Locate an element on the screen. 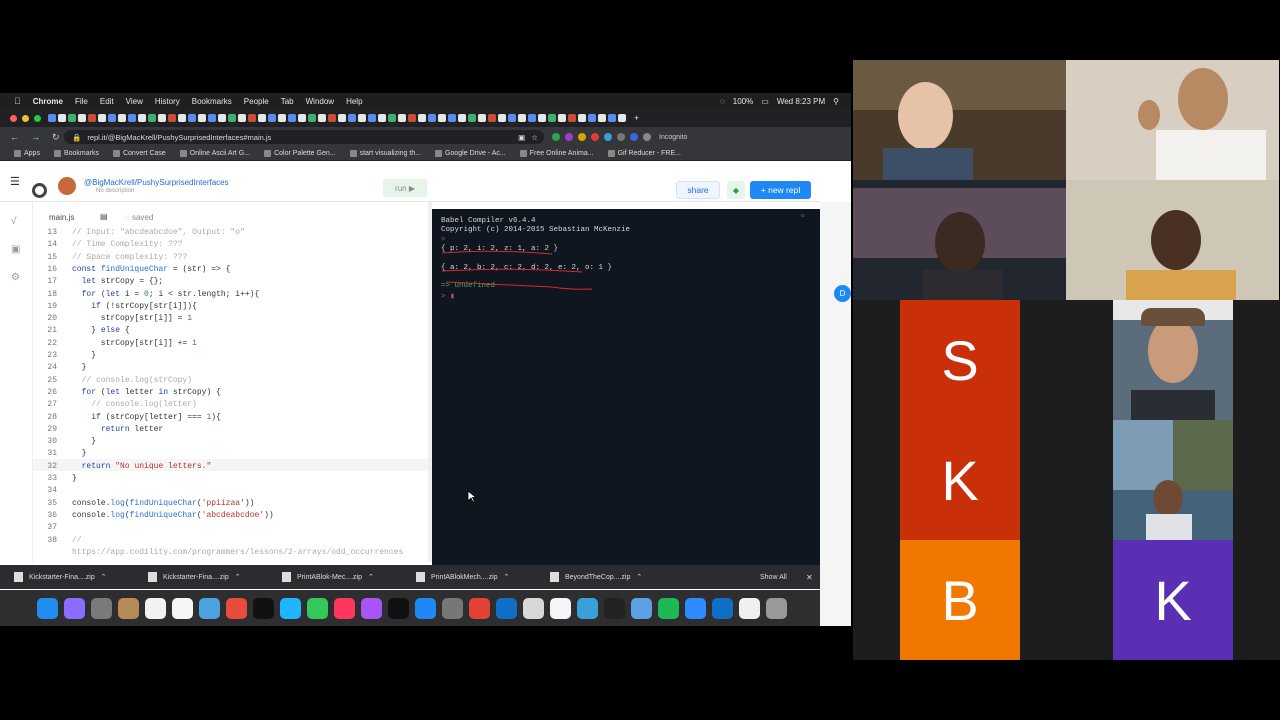  participant-initial-tile: K is located at coordinates (960, 480).